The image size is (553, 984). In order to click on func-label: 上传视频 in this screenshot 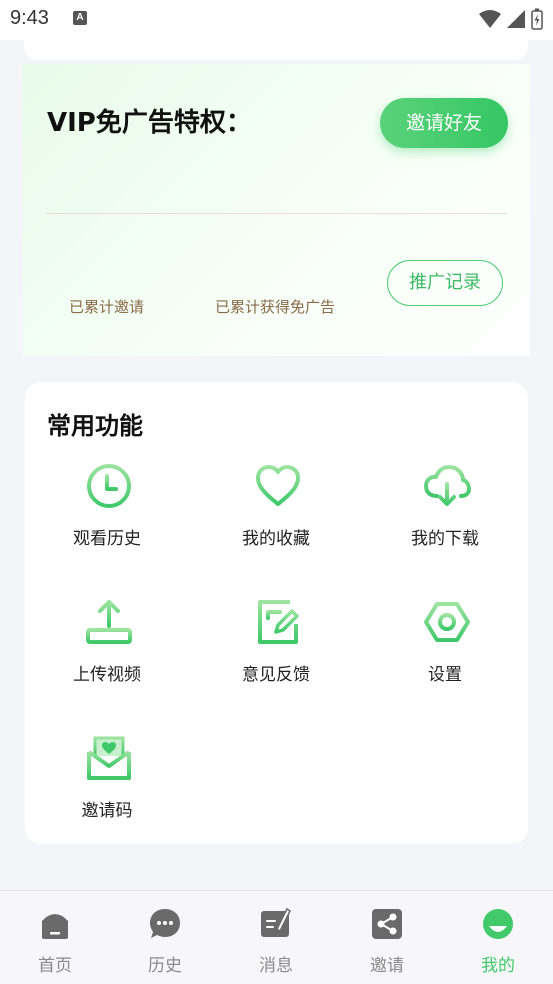, I will do `click(107, 675)`.